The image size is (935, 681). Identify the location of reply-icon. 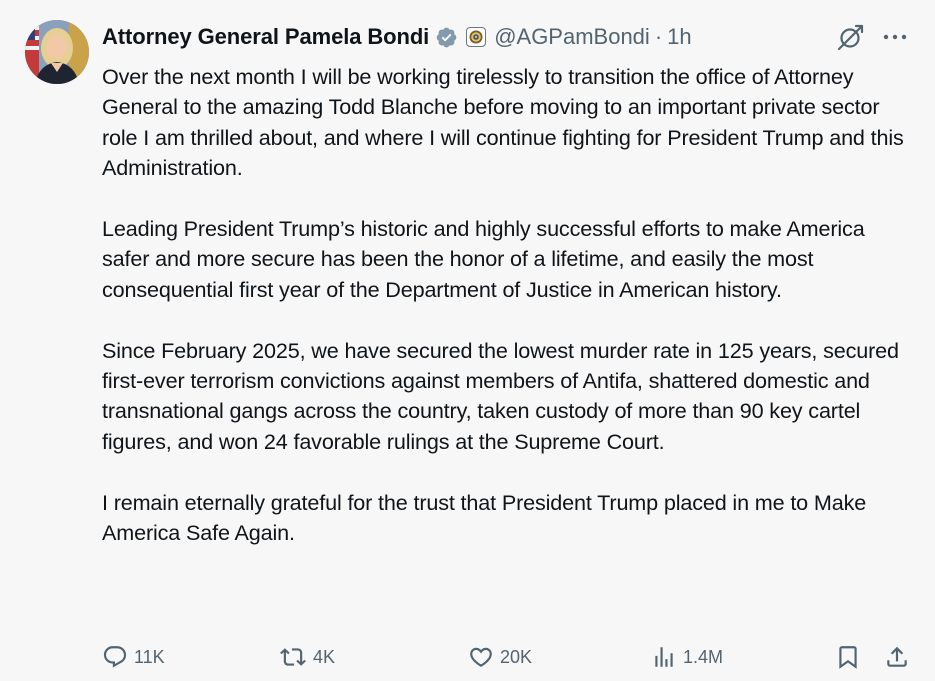
(115, 657).